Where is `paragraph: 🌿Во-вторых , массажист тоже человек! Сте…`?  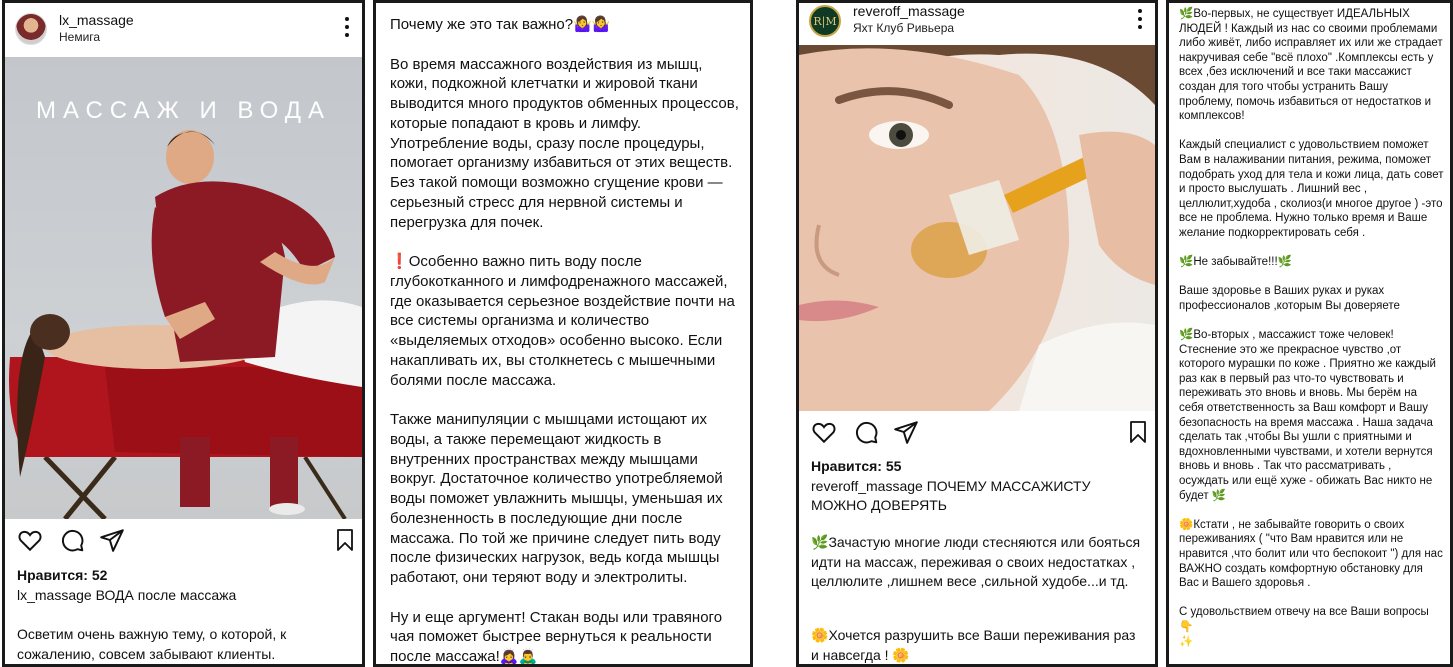 paragraph: 🌿Во-вторых , массажист тоже человек! Сте… is located at coordinates (1307, 415).